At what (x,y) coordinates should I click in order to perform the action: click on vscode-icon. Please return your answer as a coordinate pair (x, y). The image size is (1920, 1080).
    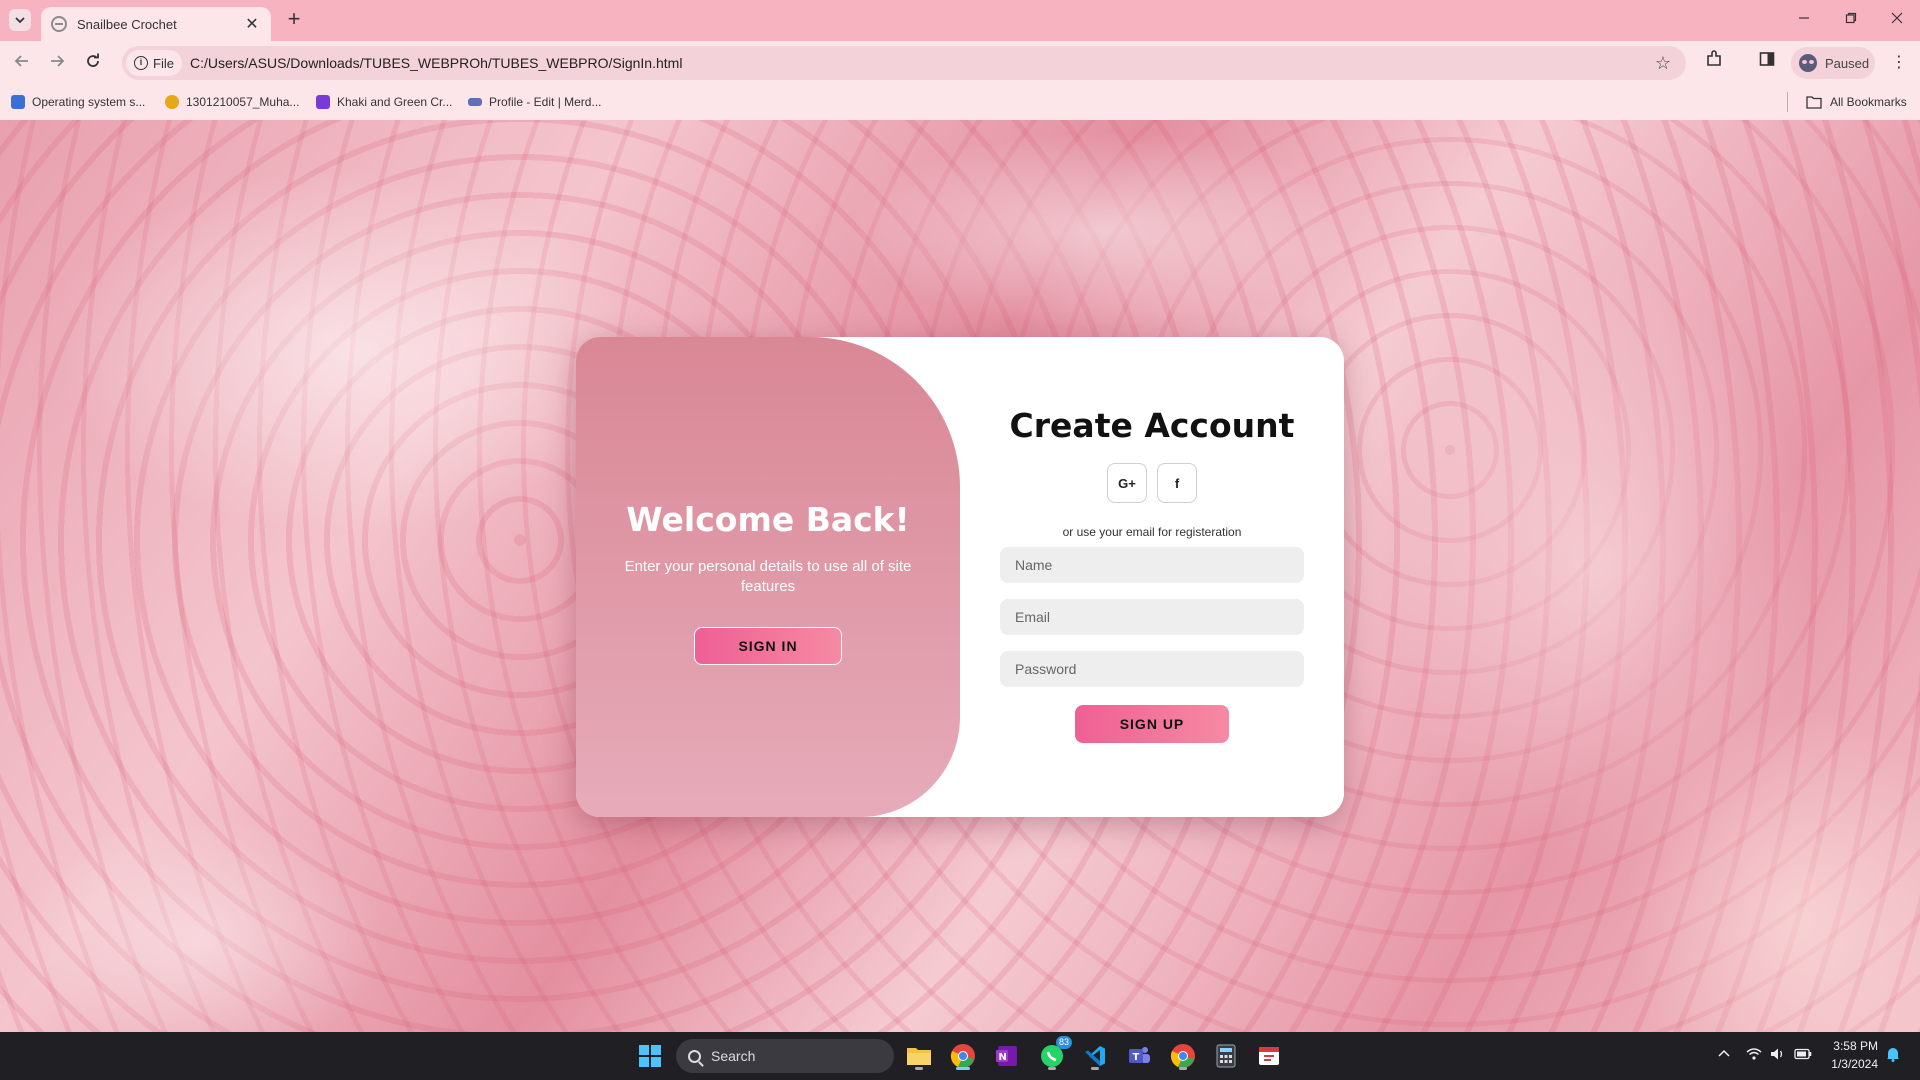
    Looking at the image, I should click on (1095, 1056).